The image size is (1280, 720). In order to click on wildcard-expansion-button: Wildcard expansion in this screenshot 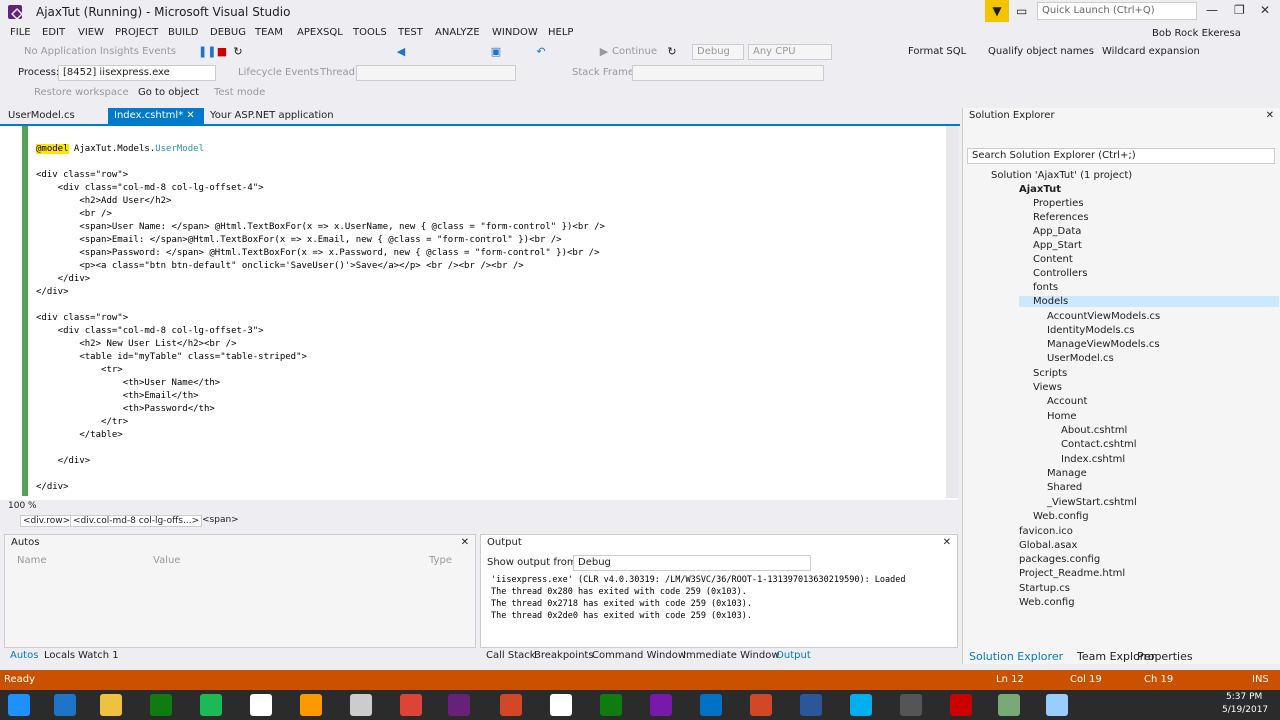, I will do `click(1151, 51)`.